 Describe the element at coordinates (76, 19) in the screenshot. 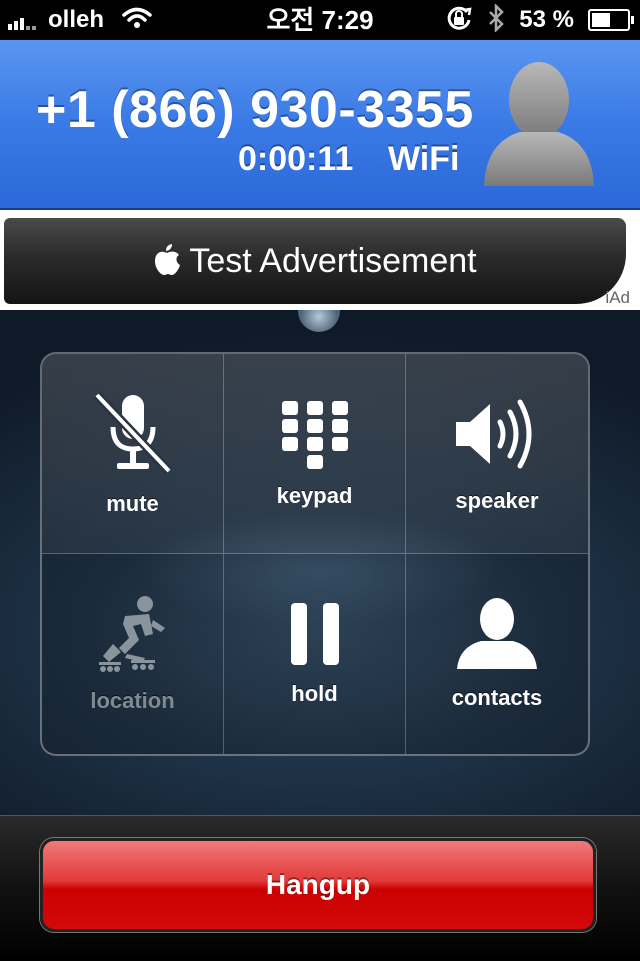

I see `carrier-name: olleh` at that location.